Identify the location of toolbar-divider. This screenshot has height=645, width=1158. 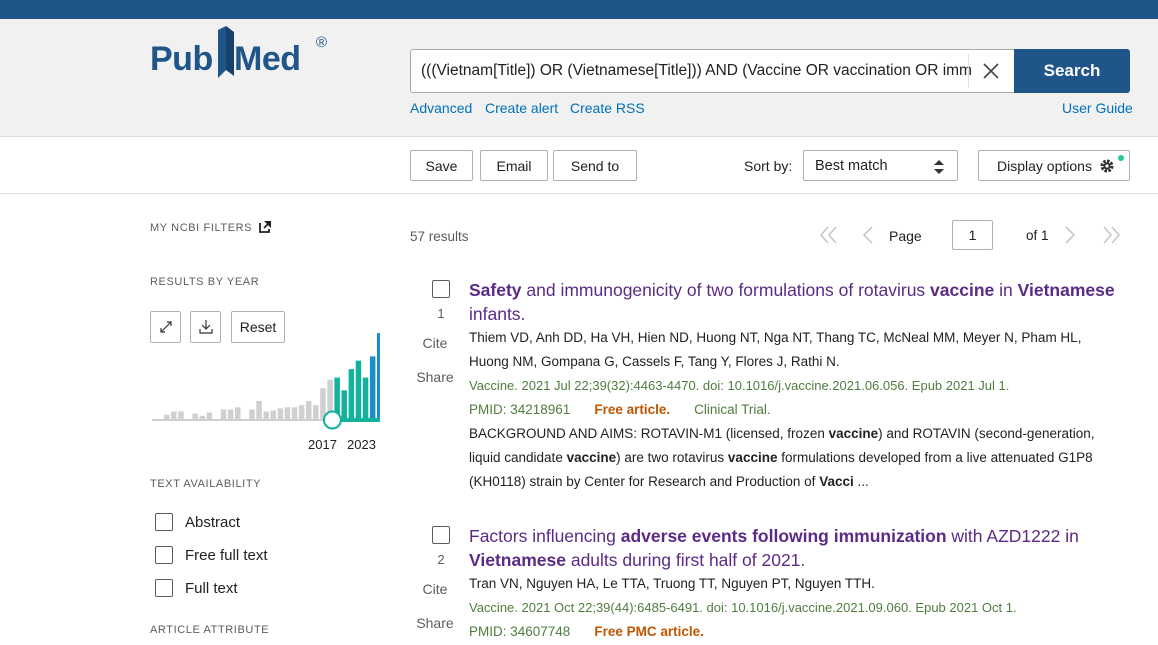
(579, 193).